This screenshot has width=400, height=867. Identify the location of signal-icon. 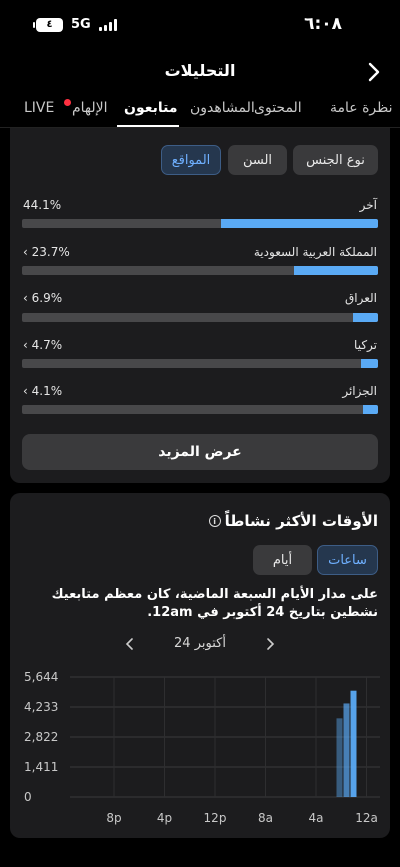
(107, 24).